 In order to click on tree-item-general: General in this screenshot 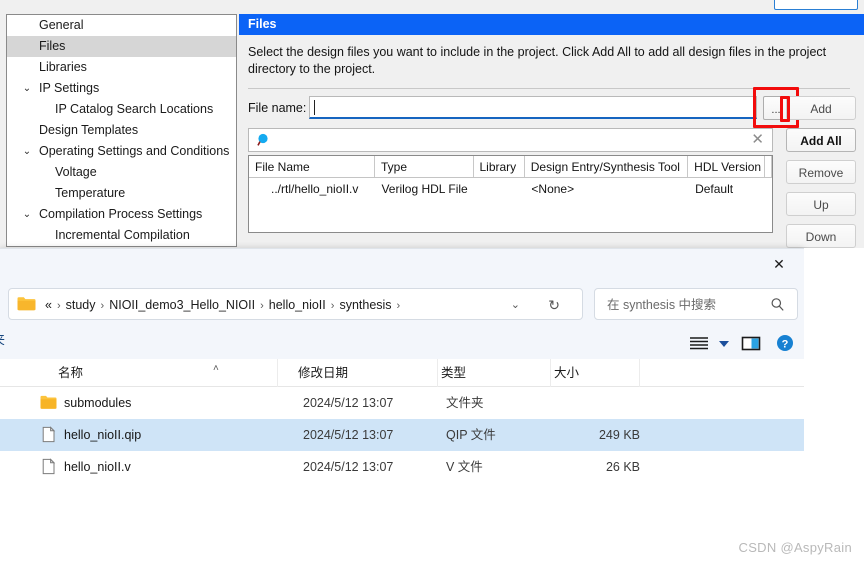, I will do `click(121, 25)`.